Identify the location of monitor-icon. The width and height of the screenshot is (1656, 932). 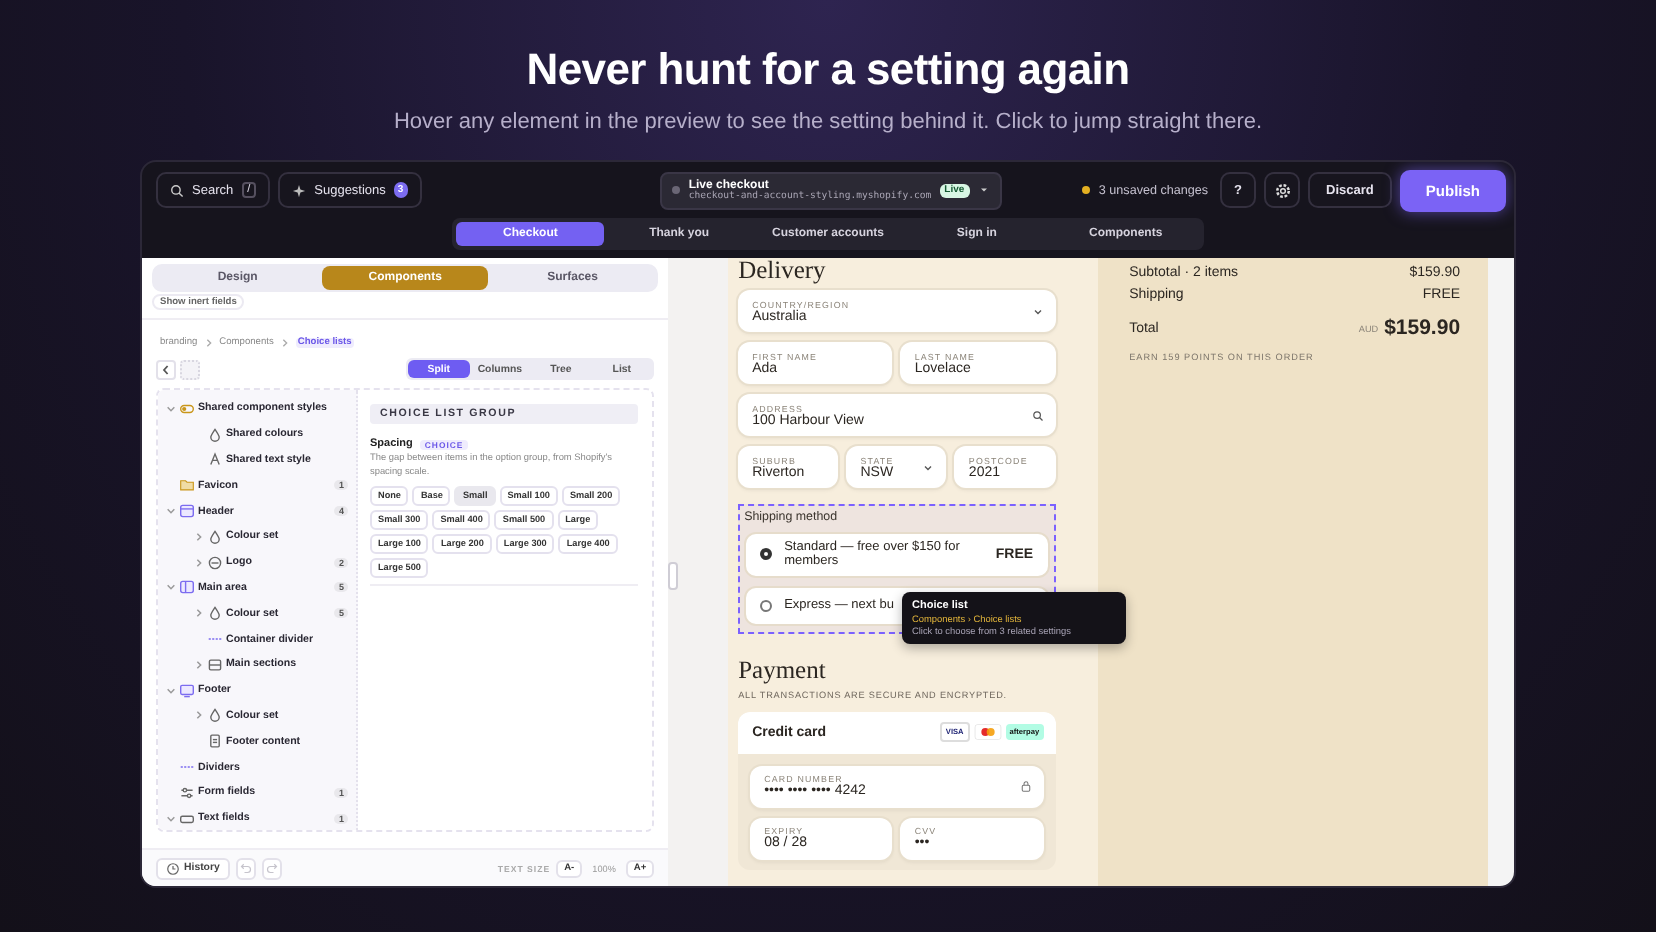
(187, 690).